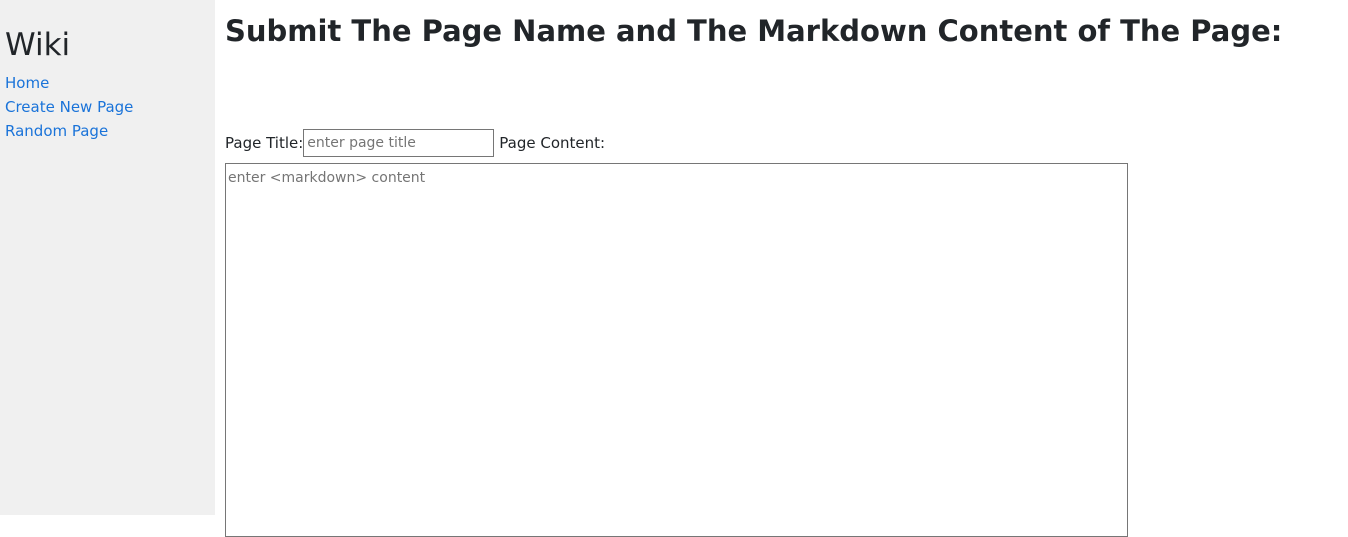  Describe the element at coordinates (552, 143) in the screenshot. I see `page-content-label: Page Content:` at that location.